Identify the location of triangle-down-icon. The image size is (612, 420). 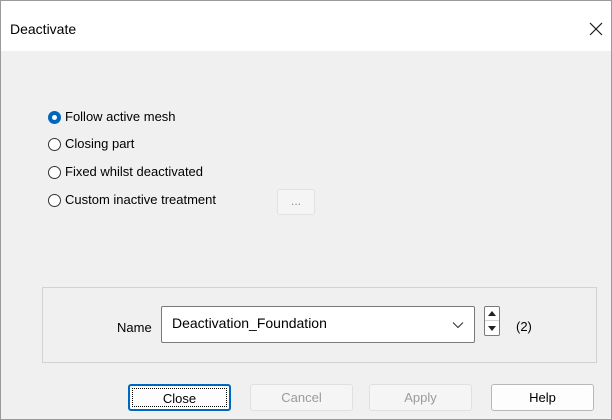
(492, 328).